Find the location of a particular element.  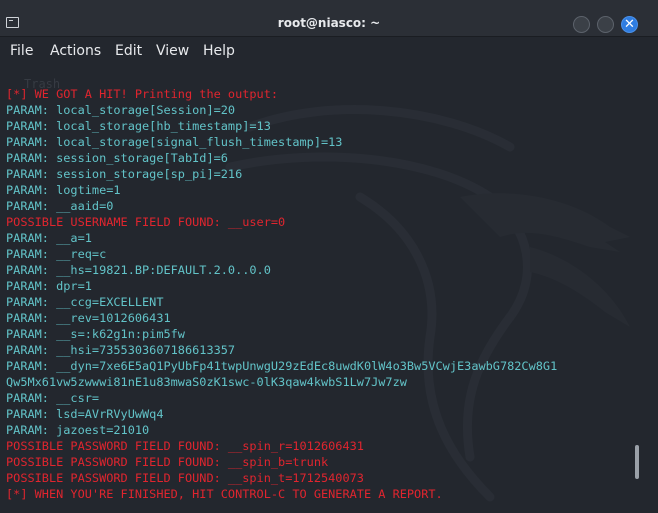

menu-actions: Actions is located at coordinates (75, 51).